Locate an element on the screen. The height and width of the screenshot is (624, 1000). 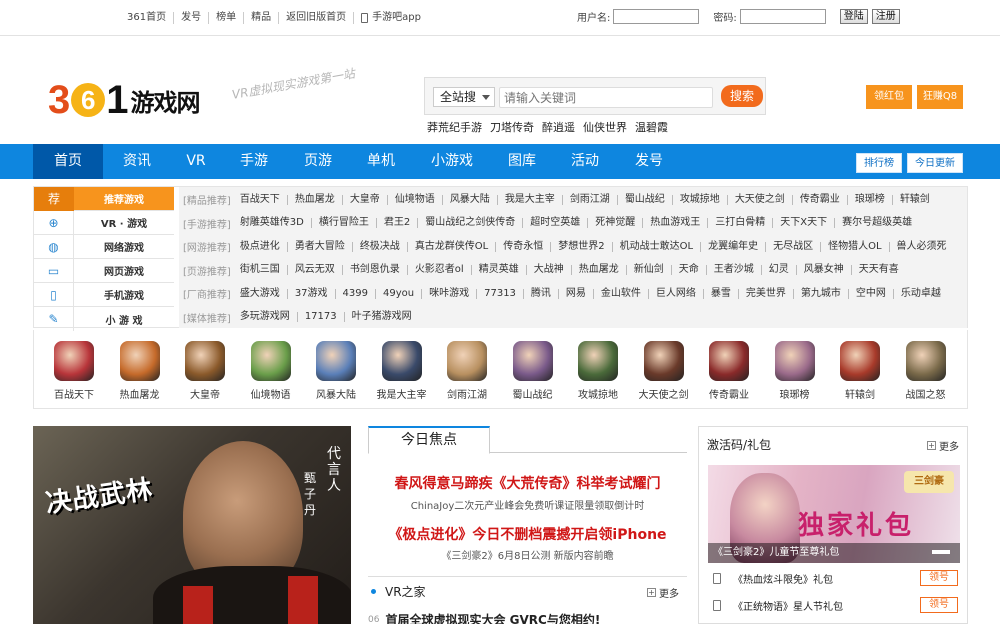
game-icon-item: 风暴大陆 is located at coordinates (336, 371).